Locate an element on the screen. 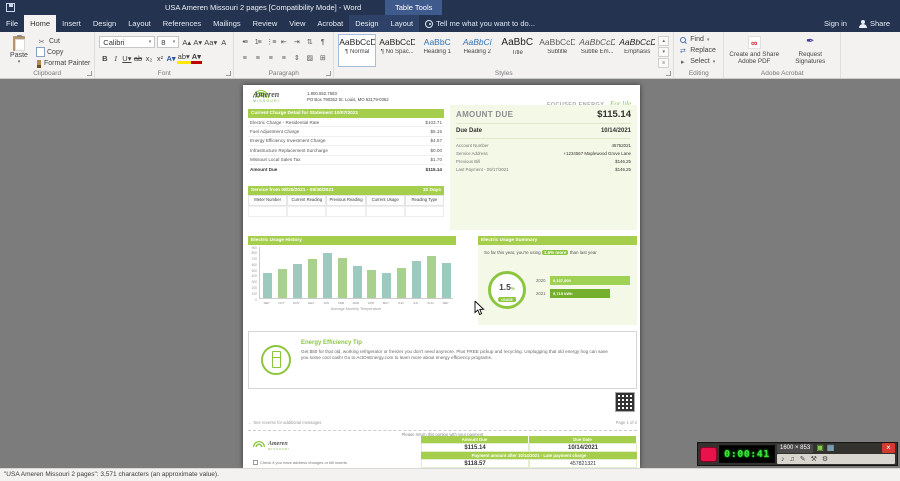  x-tick-label: JAN is located at coordinates (326, 303).